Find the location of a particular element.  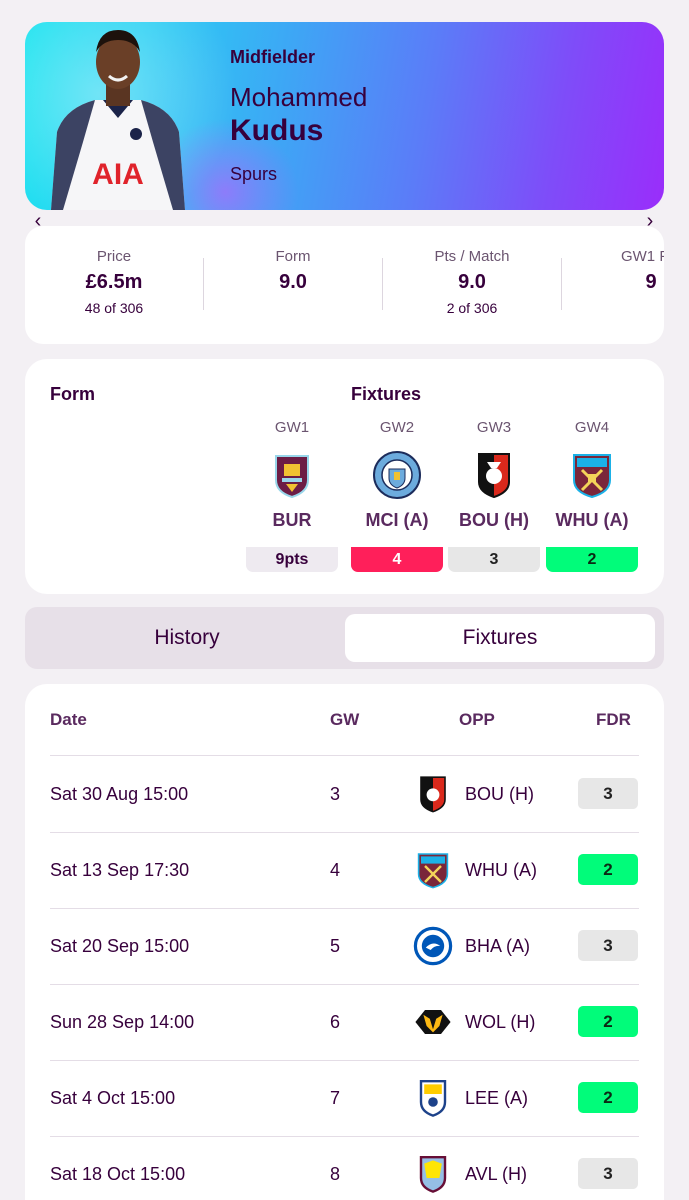

table-row: Sat 13 Sep 17:30 4 WHU (A) 2 is located at coordinates (344, 870).